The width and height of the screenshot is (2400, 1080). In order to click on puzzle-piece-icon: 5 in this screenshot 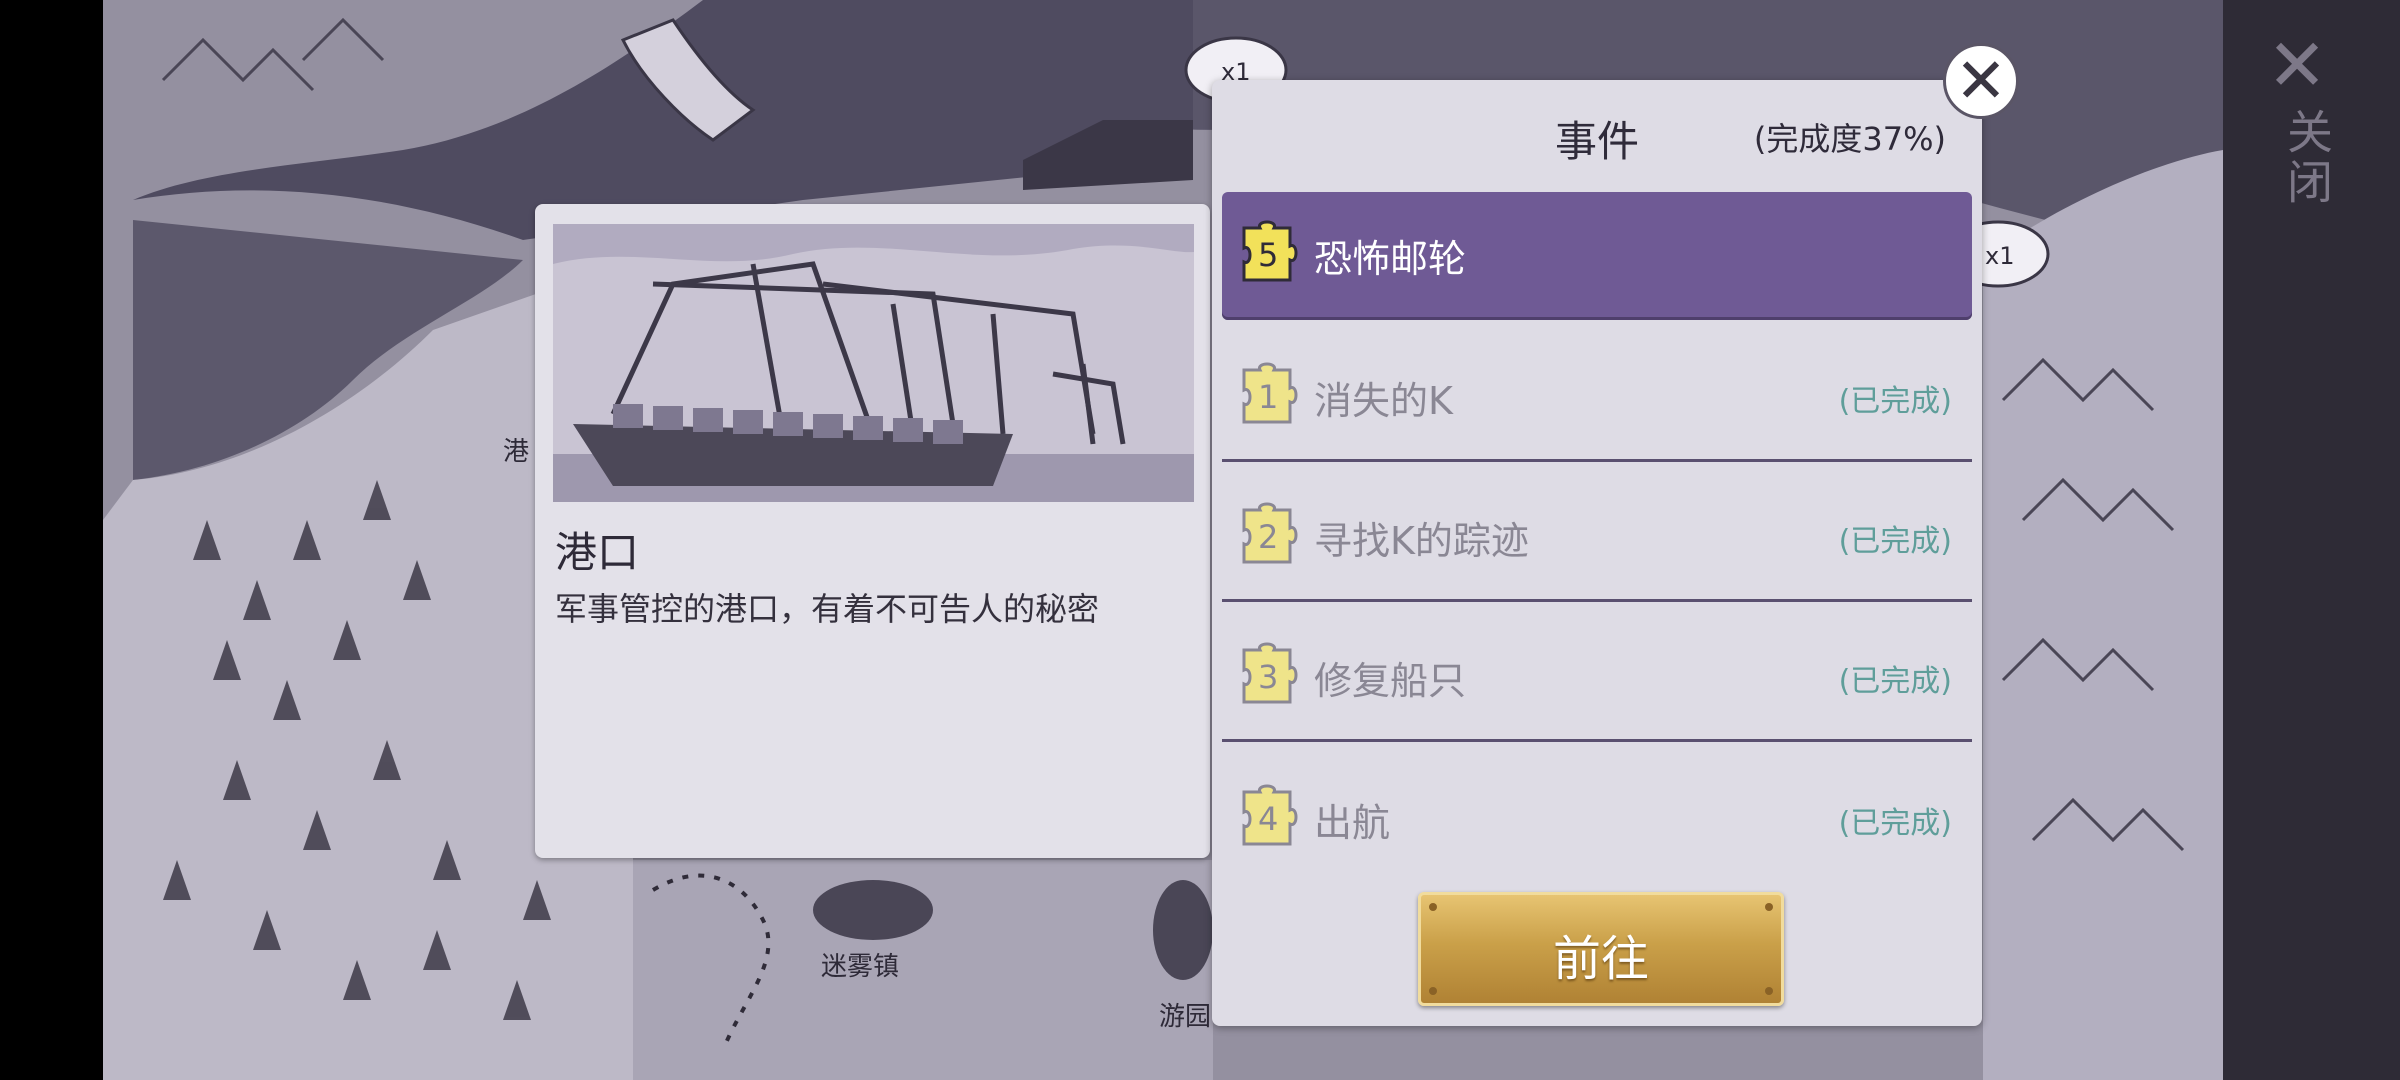, I will do `click(1270, 251)`.